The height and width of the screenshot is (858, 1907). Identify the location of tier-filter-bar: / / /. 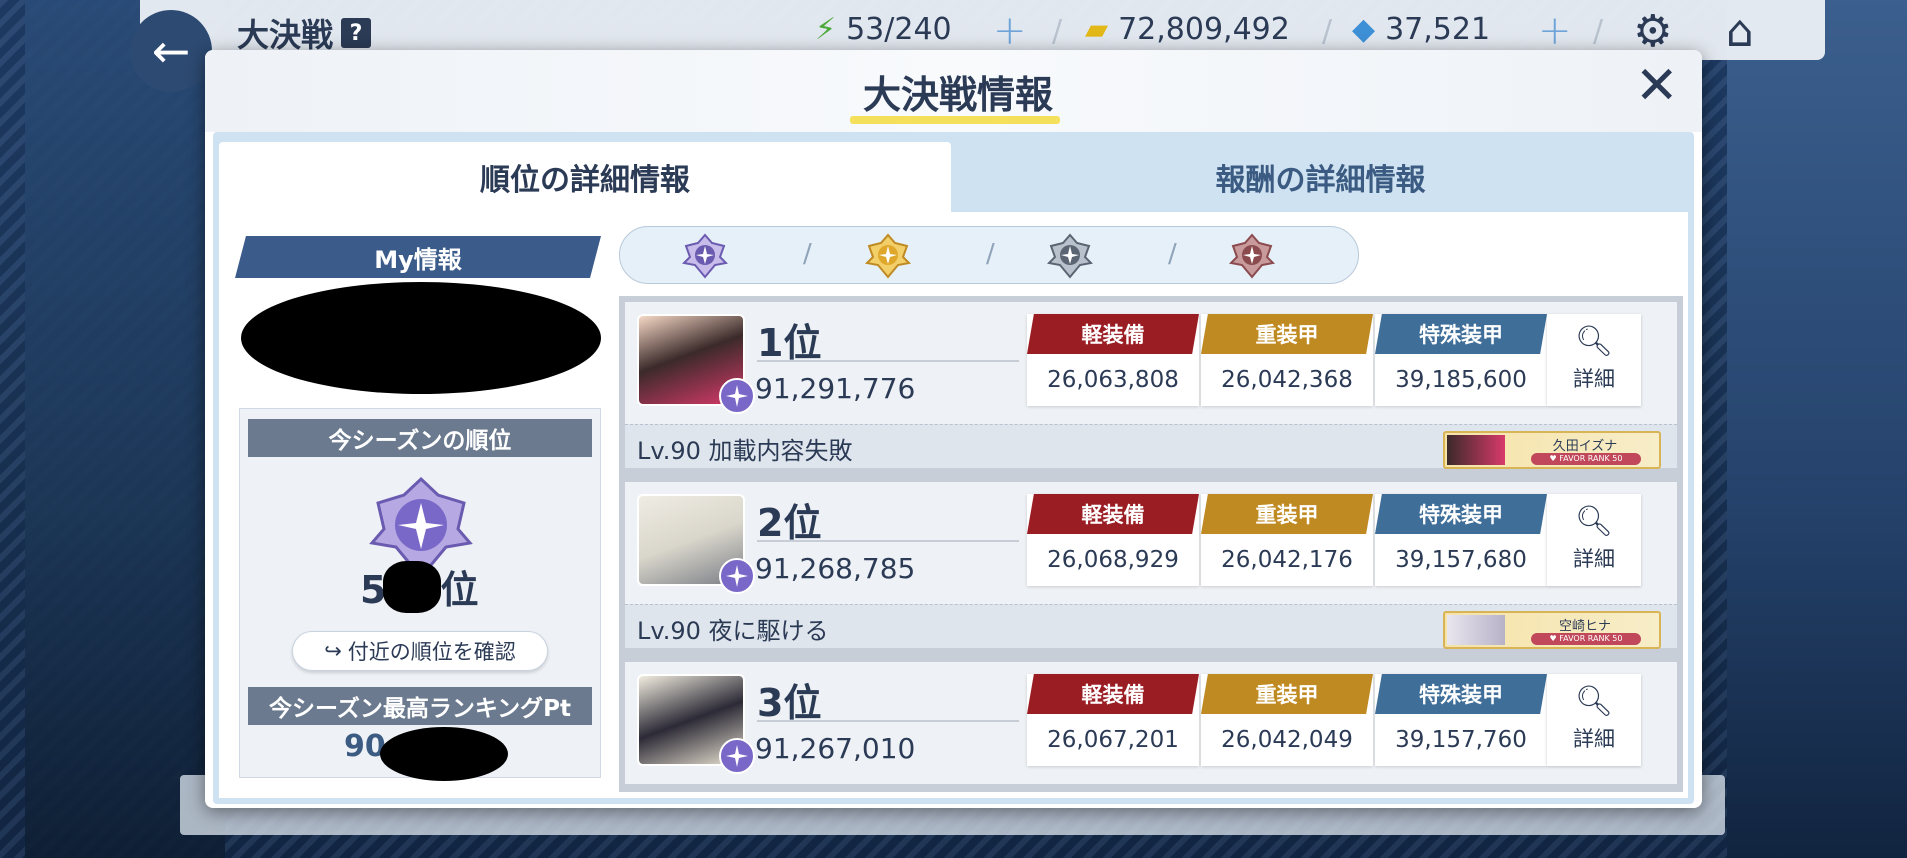
(989, 255).